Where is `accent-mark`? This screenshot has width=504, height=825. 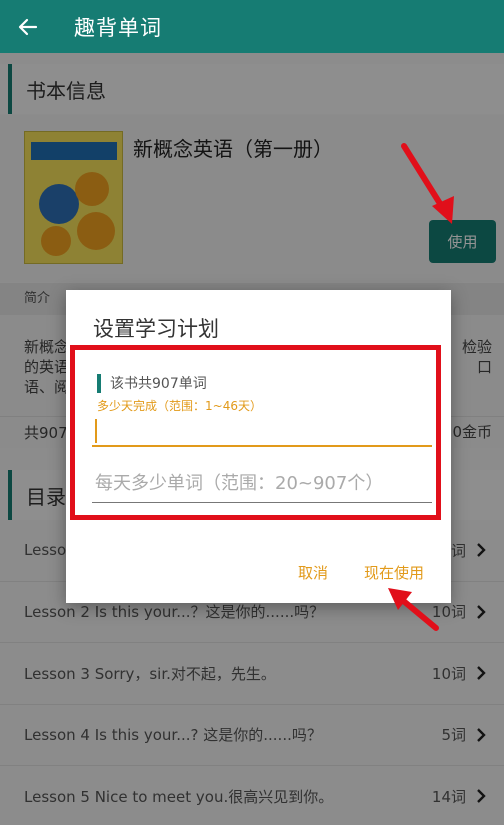 accent-mark is located at coordinates (99, 383).